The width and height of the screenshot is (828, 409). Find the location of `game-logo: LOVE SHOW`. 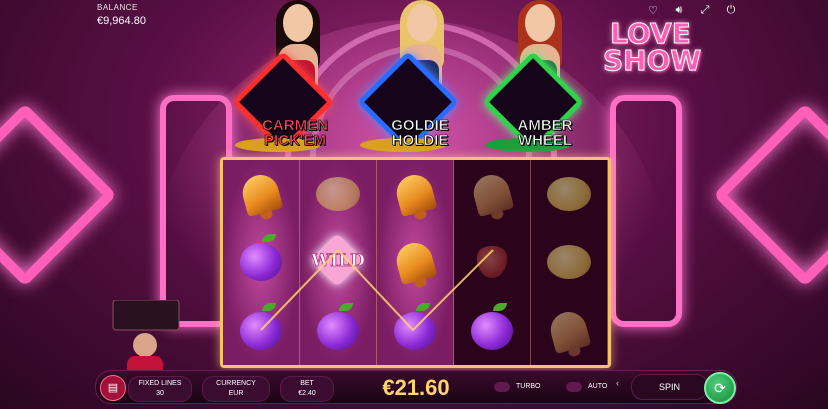

game-logo: LOVE SHOW is located at coordinates (652, 47).